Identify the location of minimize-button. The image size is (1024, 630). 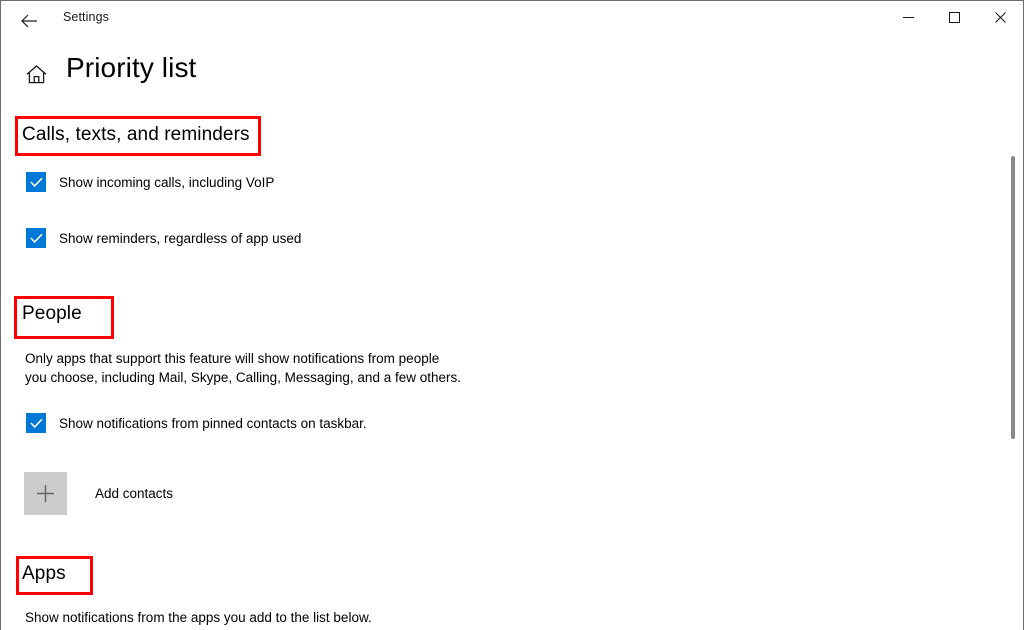
(908, 17).